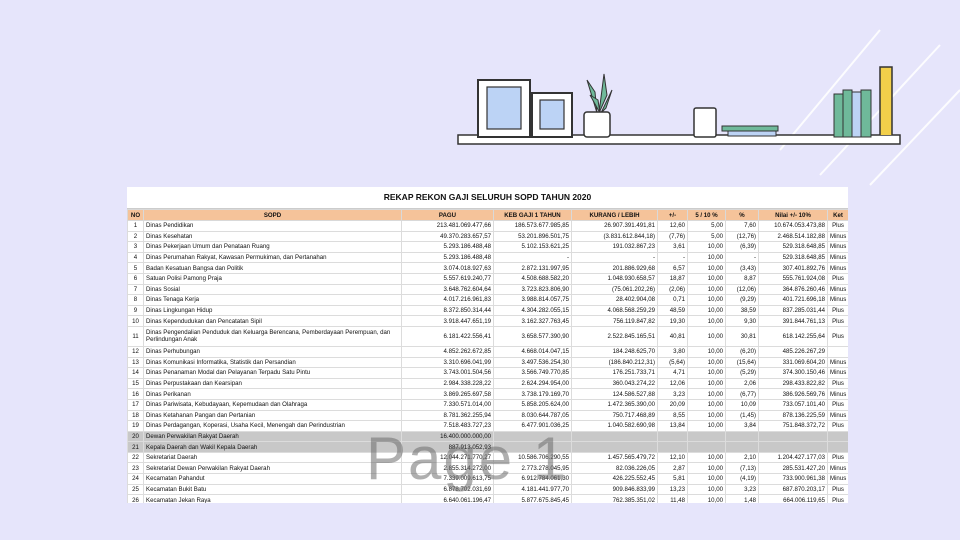 This screenshot has height=540, width=960. Describe the element at coordinates (793, 362) in the screenshot. I see `table-cell: 331.069.604,20` at that location.